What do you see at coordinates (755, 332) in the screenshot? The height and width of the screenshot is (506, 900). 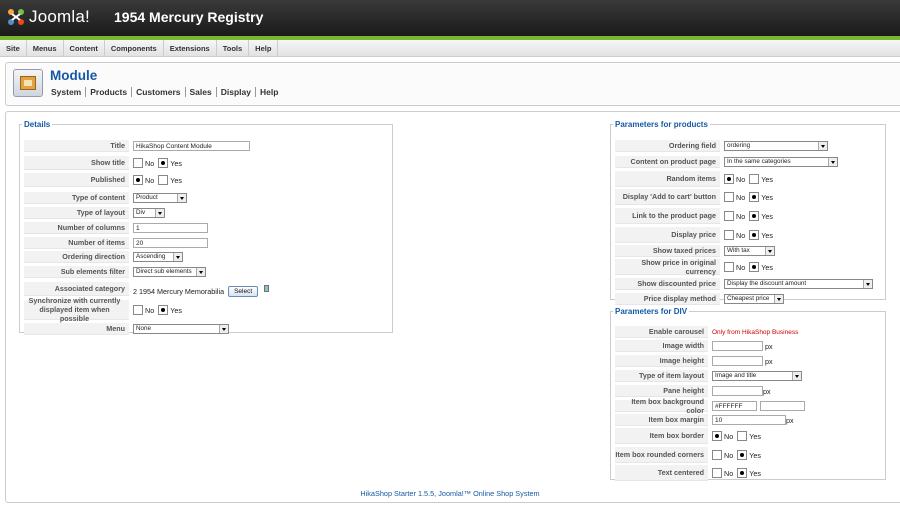 I see `carousel-note: Only from HikaShop Business` at bounding box center [755, 332].